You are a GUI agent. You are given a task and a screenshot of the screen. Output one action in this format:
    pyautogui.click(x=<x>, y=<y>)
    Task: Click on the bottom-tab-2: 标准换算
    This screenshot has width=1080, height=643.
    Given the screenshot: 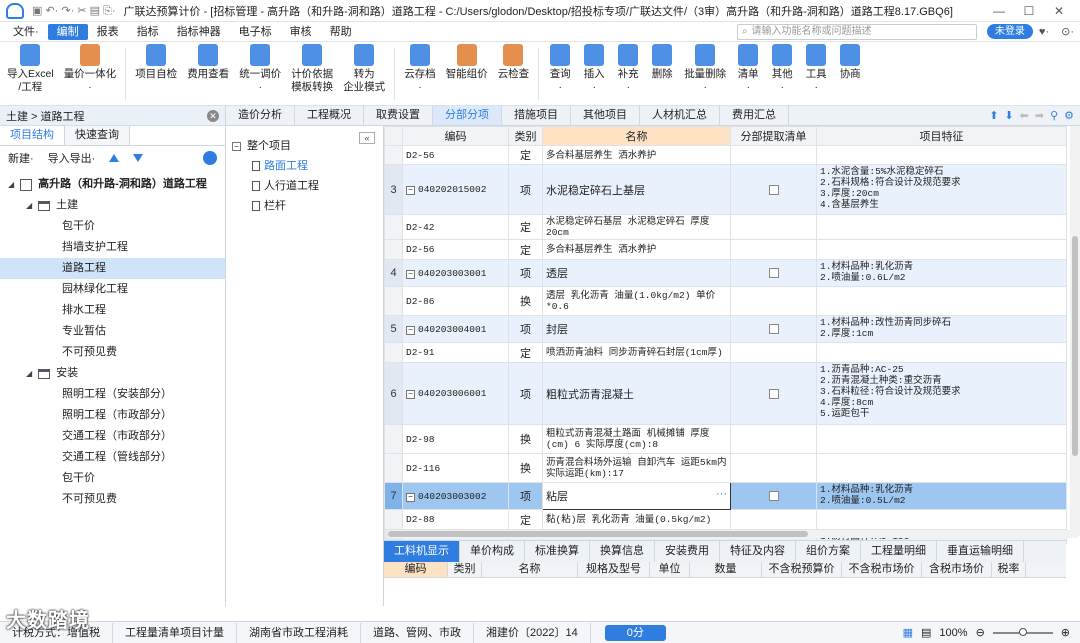 What is the action you would take?
    pyautogui.click(x=557, y=551)
    